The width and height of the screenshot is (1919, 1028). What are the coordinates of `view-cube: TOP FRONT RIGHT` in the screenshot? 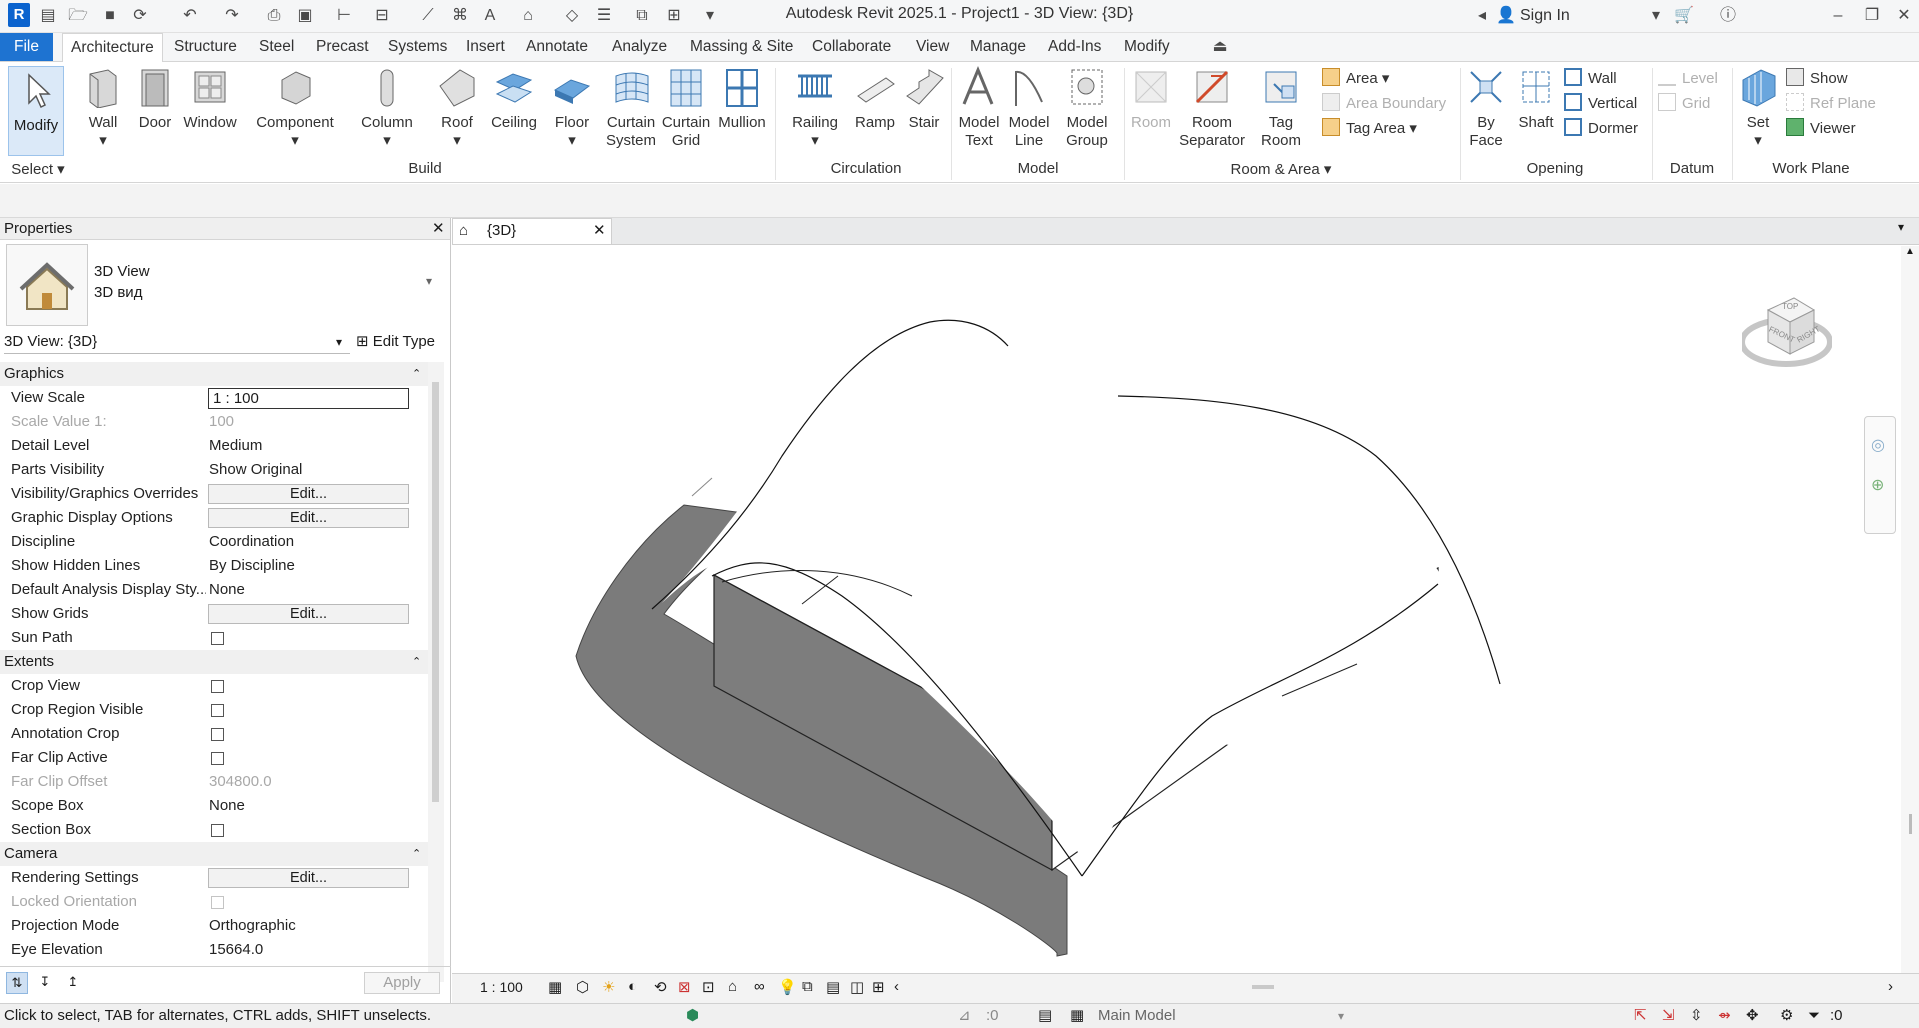 It's located at (1786, 330).